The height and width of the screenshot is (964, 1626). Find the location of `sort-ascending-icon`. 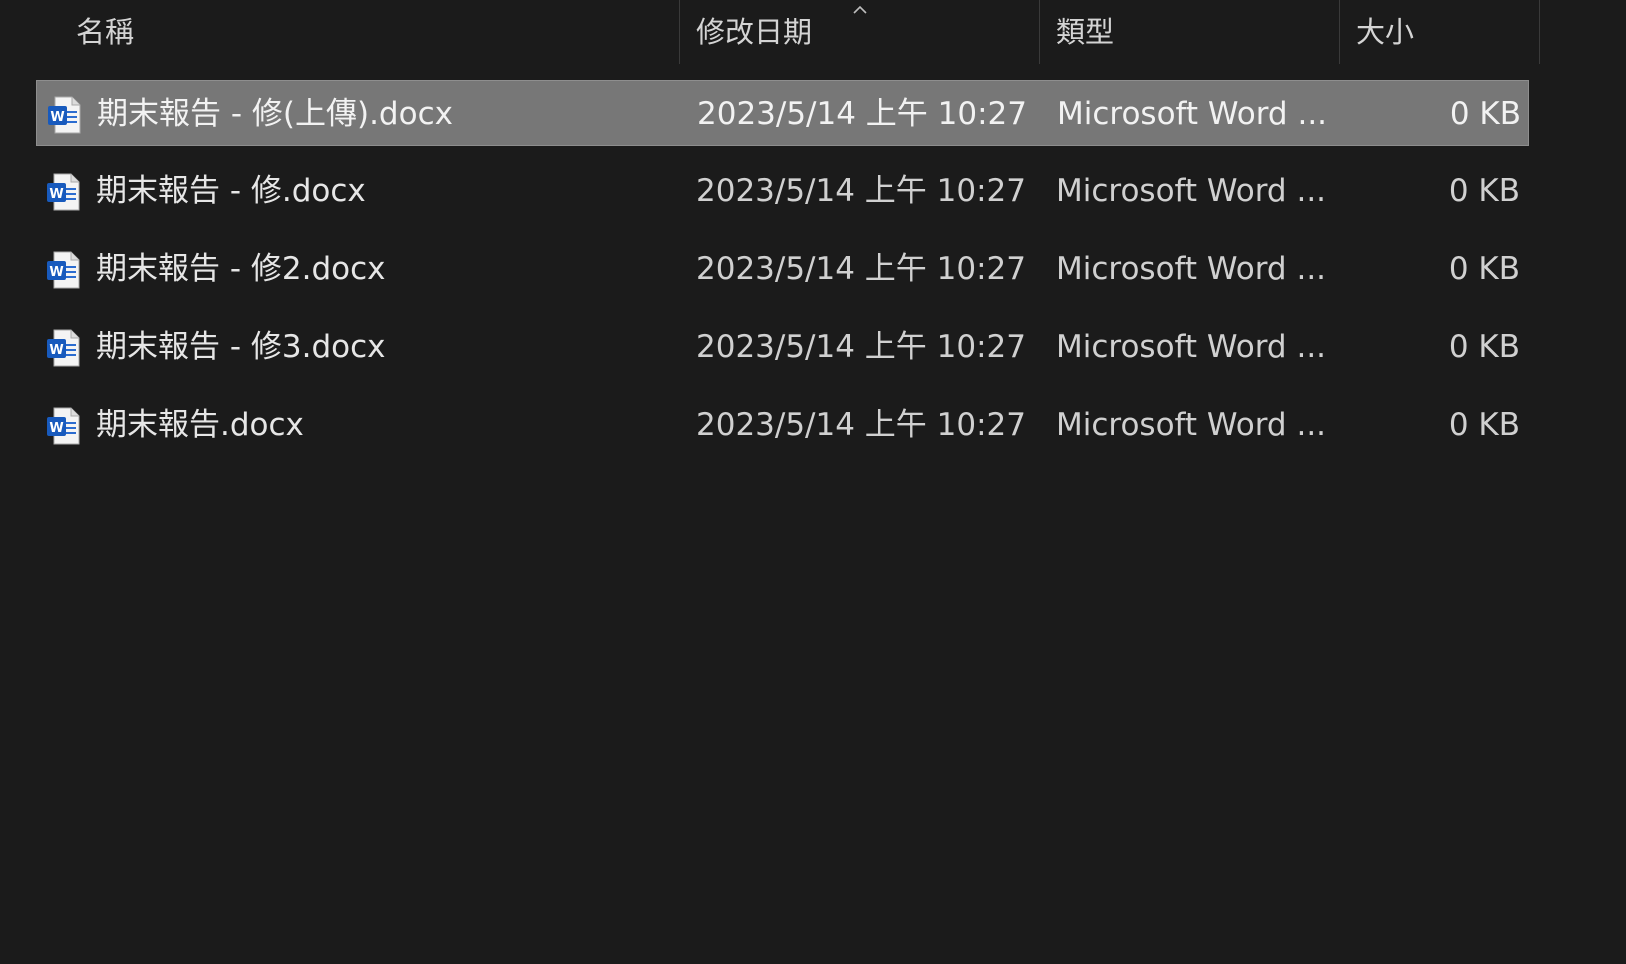

sort-ascending-icon is located at coordinates (860, 9).